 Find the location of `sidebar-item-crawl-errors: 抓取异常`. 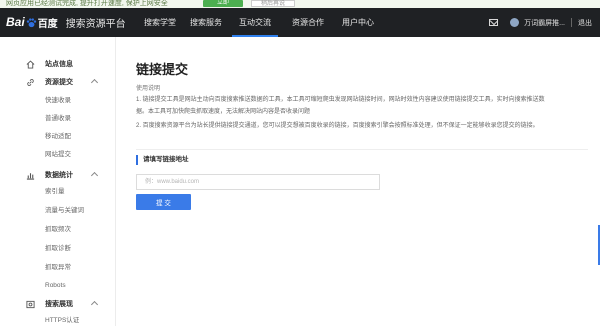

sidebar-item-crawl-errors: 抓取异常 is located at coordinates (58, 267).